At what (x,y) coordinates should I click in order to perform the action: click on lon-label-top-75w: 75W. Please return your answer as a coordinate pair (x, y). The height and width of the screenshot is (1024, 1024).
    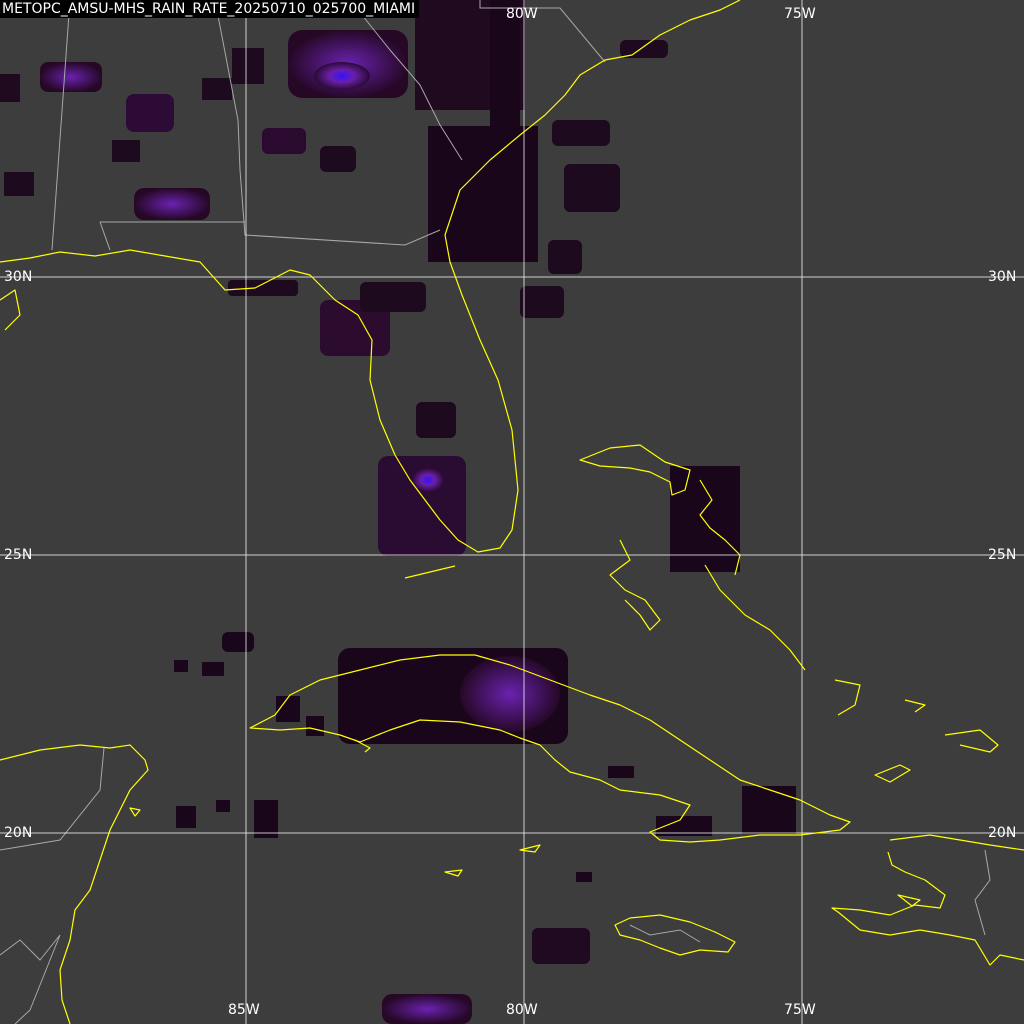
    Looking at the image, I should click on (800, 14).